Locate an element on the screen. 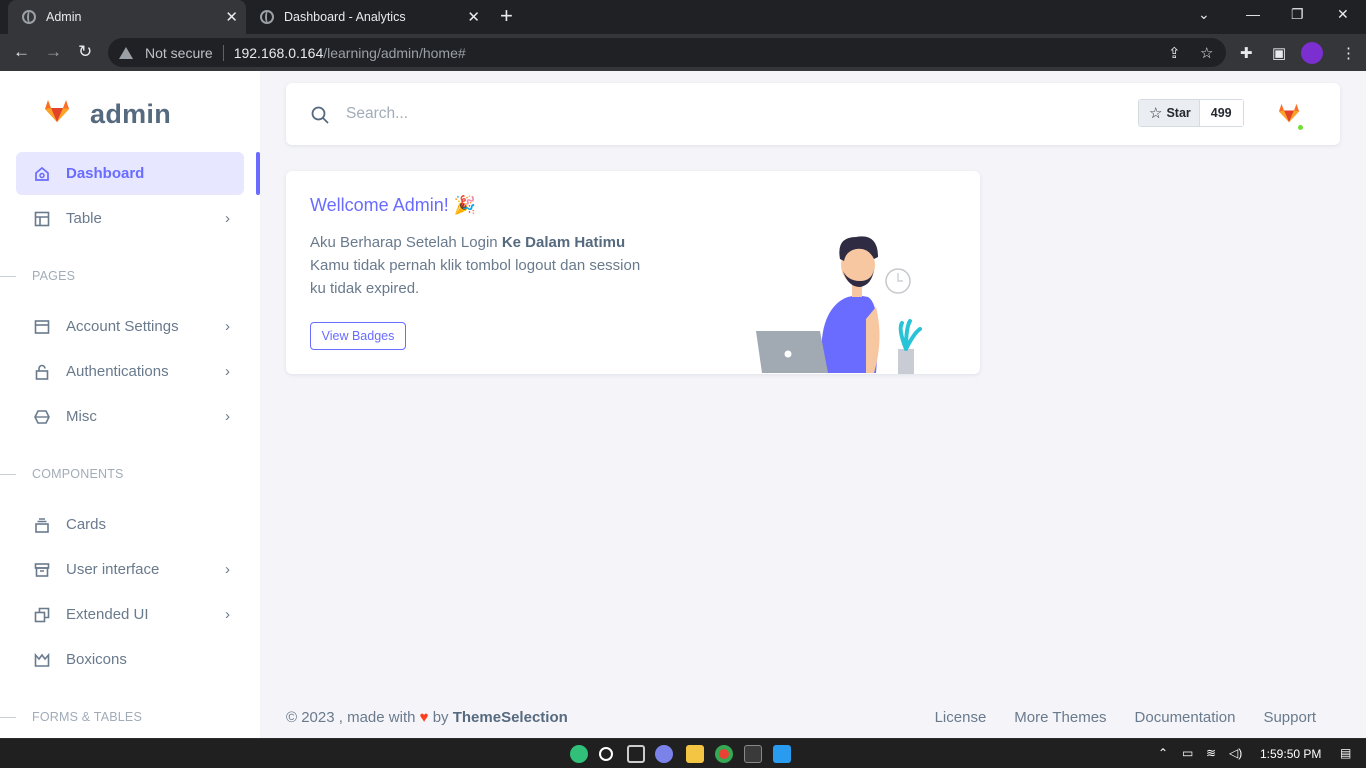  sidebar-item-label: Dashboard is located at coordinates (105, 173).